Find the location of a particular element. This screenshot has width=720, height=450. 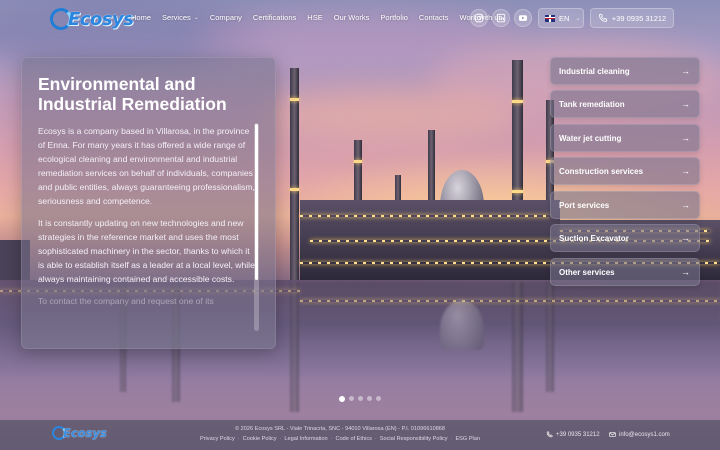

nav-hse-label: HSE is located at coordinates (315, 17).